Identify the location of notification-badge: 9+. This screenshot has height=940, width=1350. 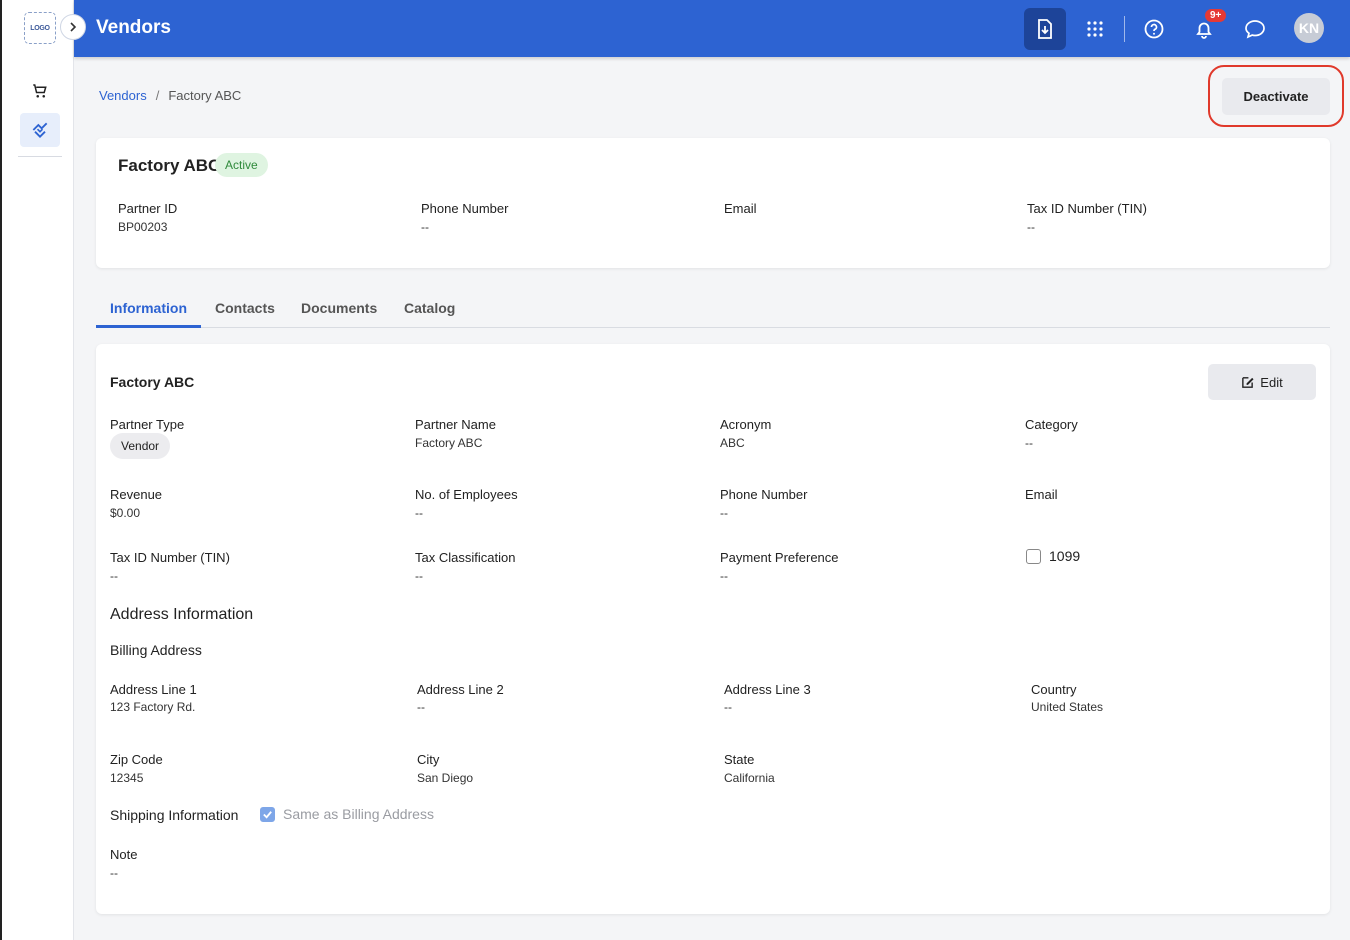
(1216, 15).